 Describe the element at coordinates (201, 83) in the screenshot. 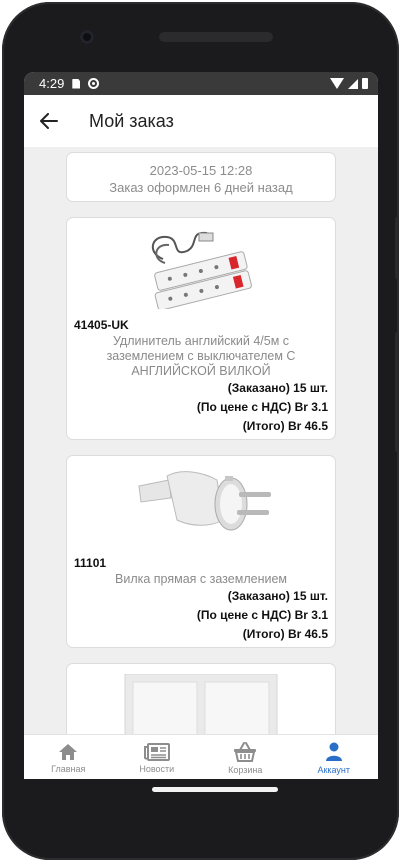

I see `status-bar: 4:29` at that location.